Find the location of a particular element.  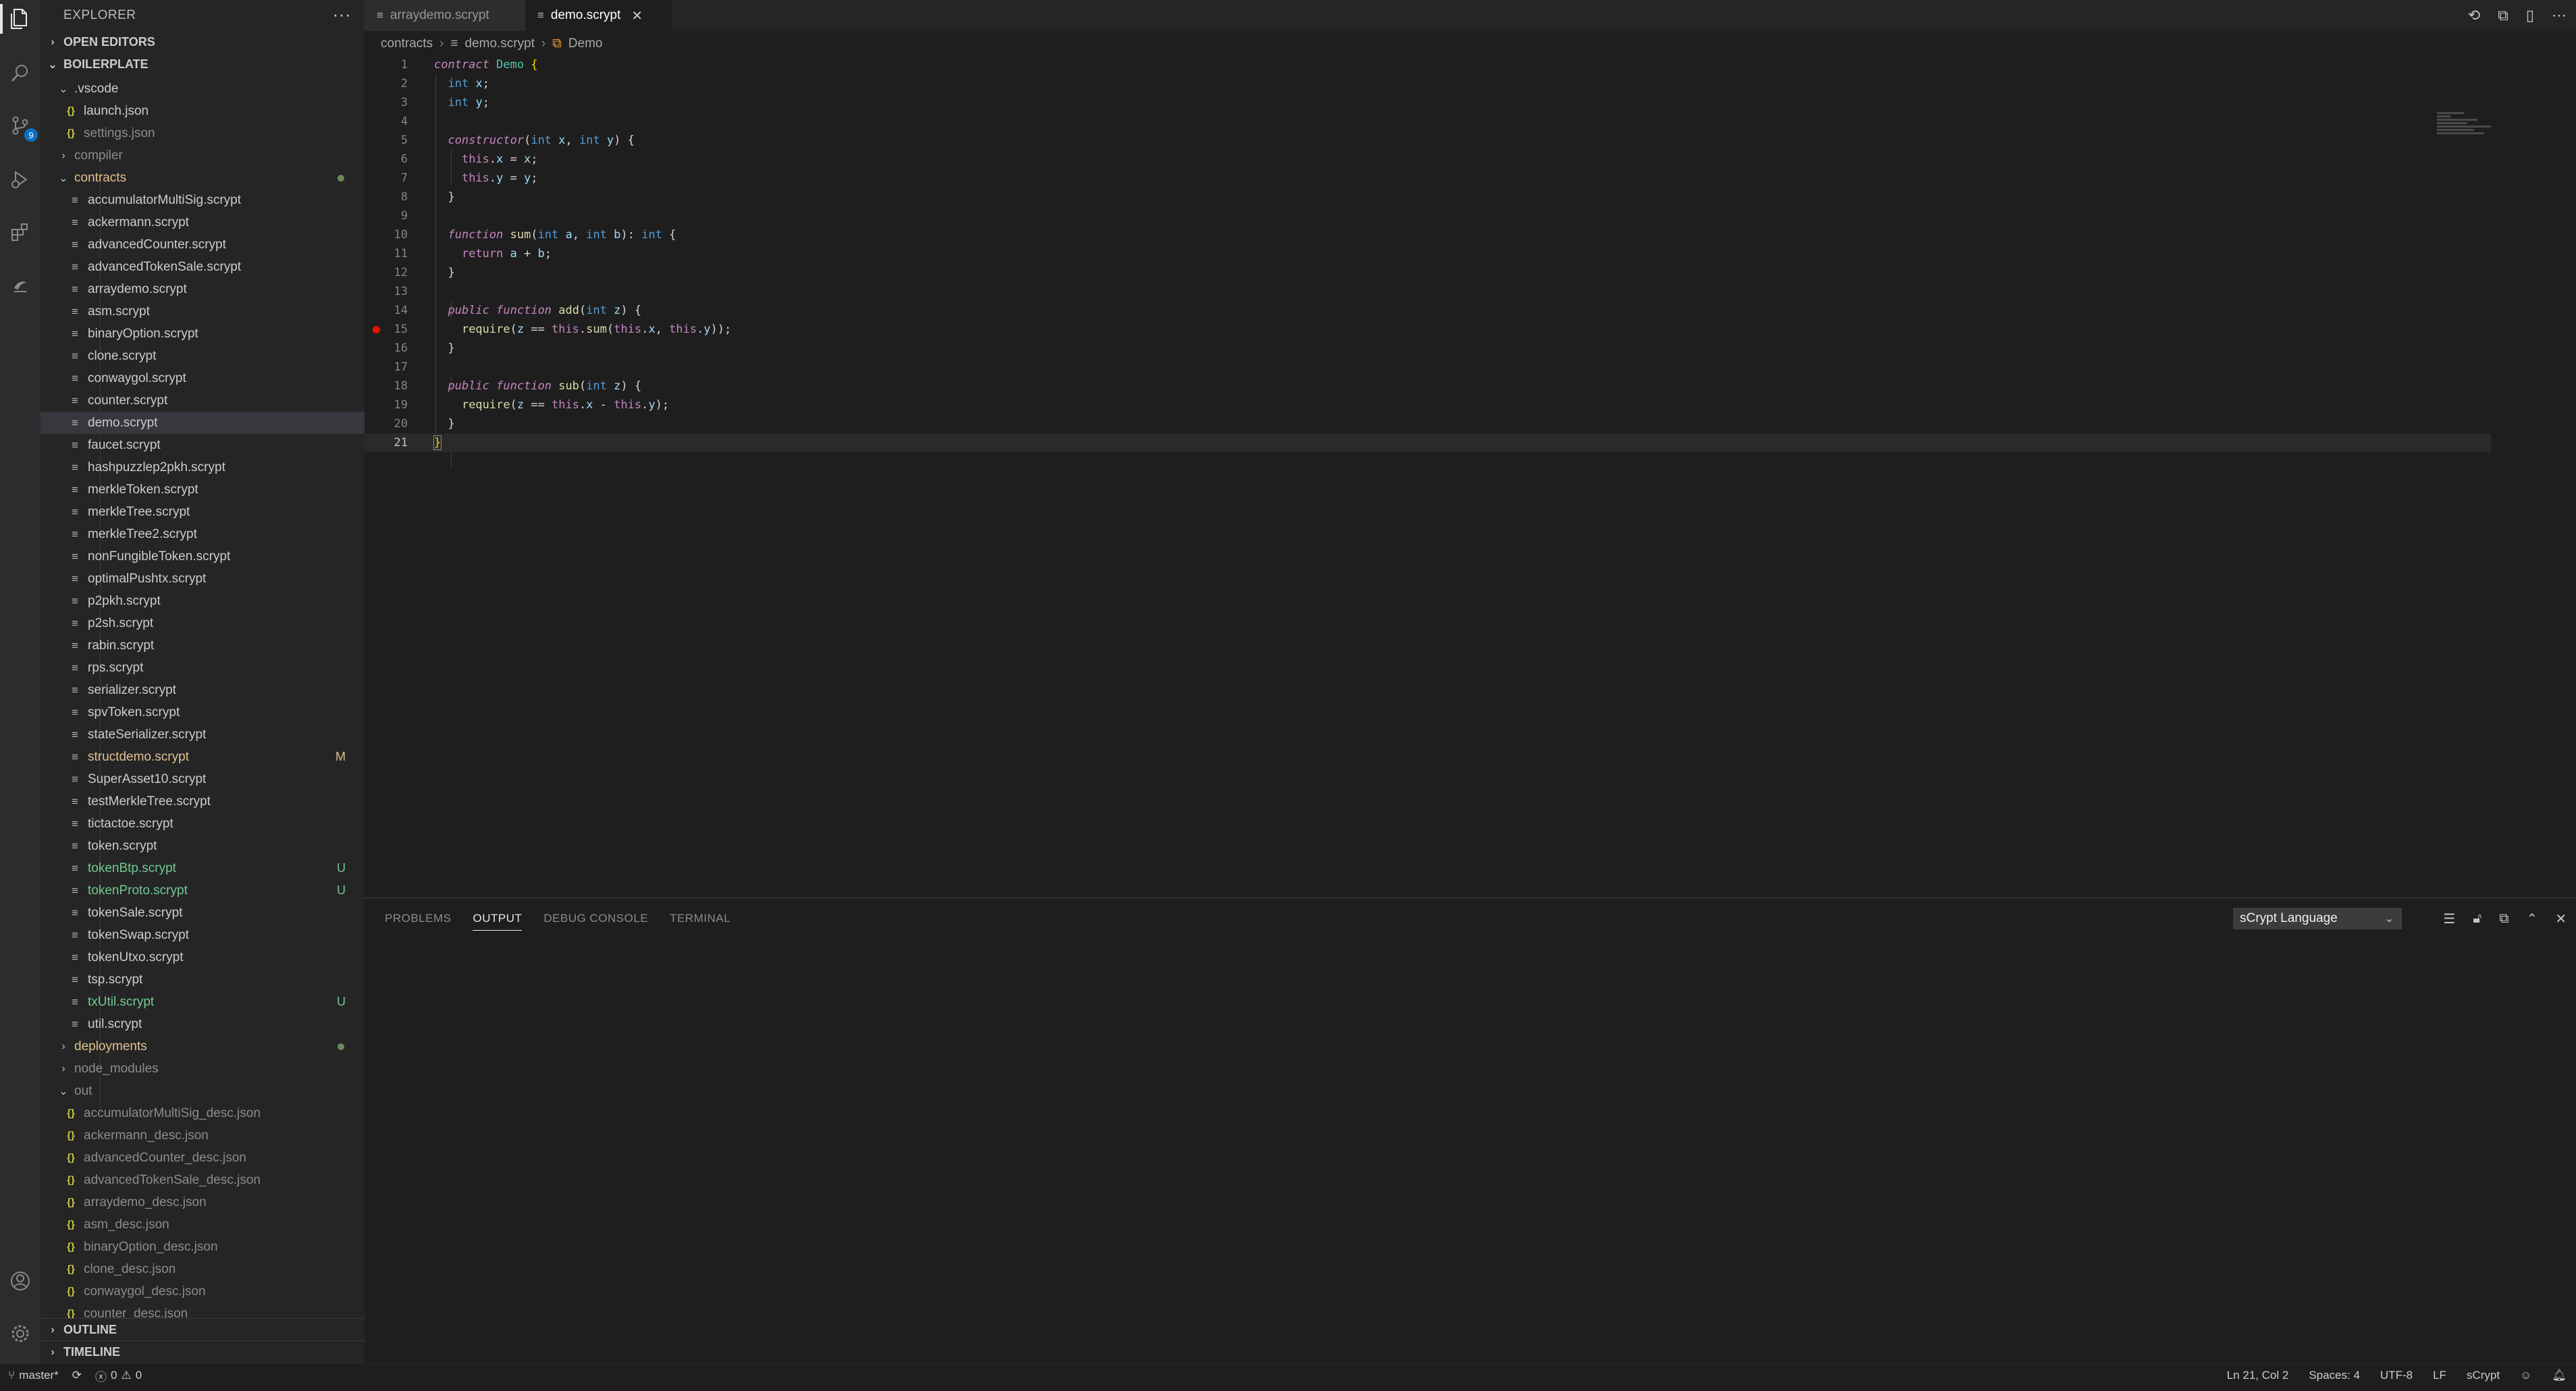

notifications-bell-icon: 🔔︎ is located at coordinates (2559, 1375).